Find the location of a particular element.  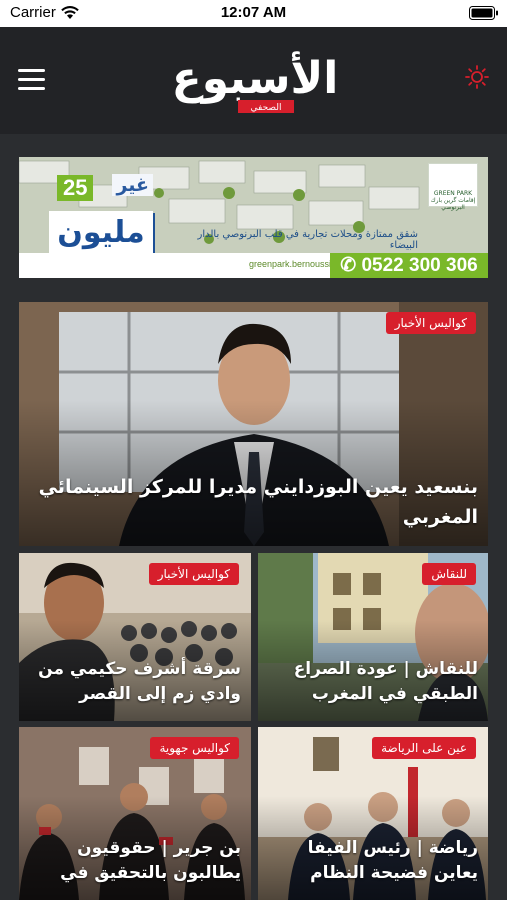

ad-price-prefix: غير is located at coordinates (132, 185).